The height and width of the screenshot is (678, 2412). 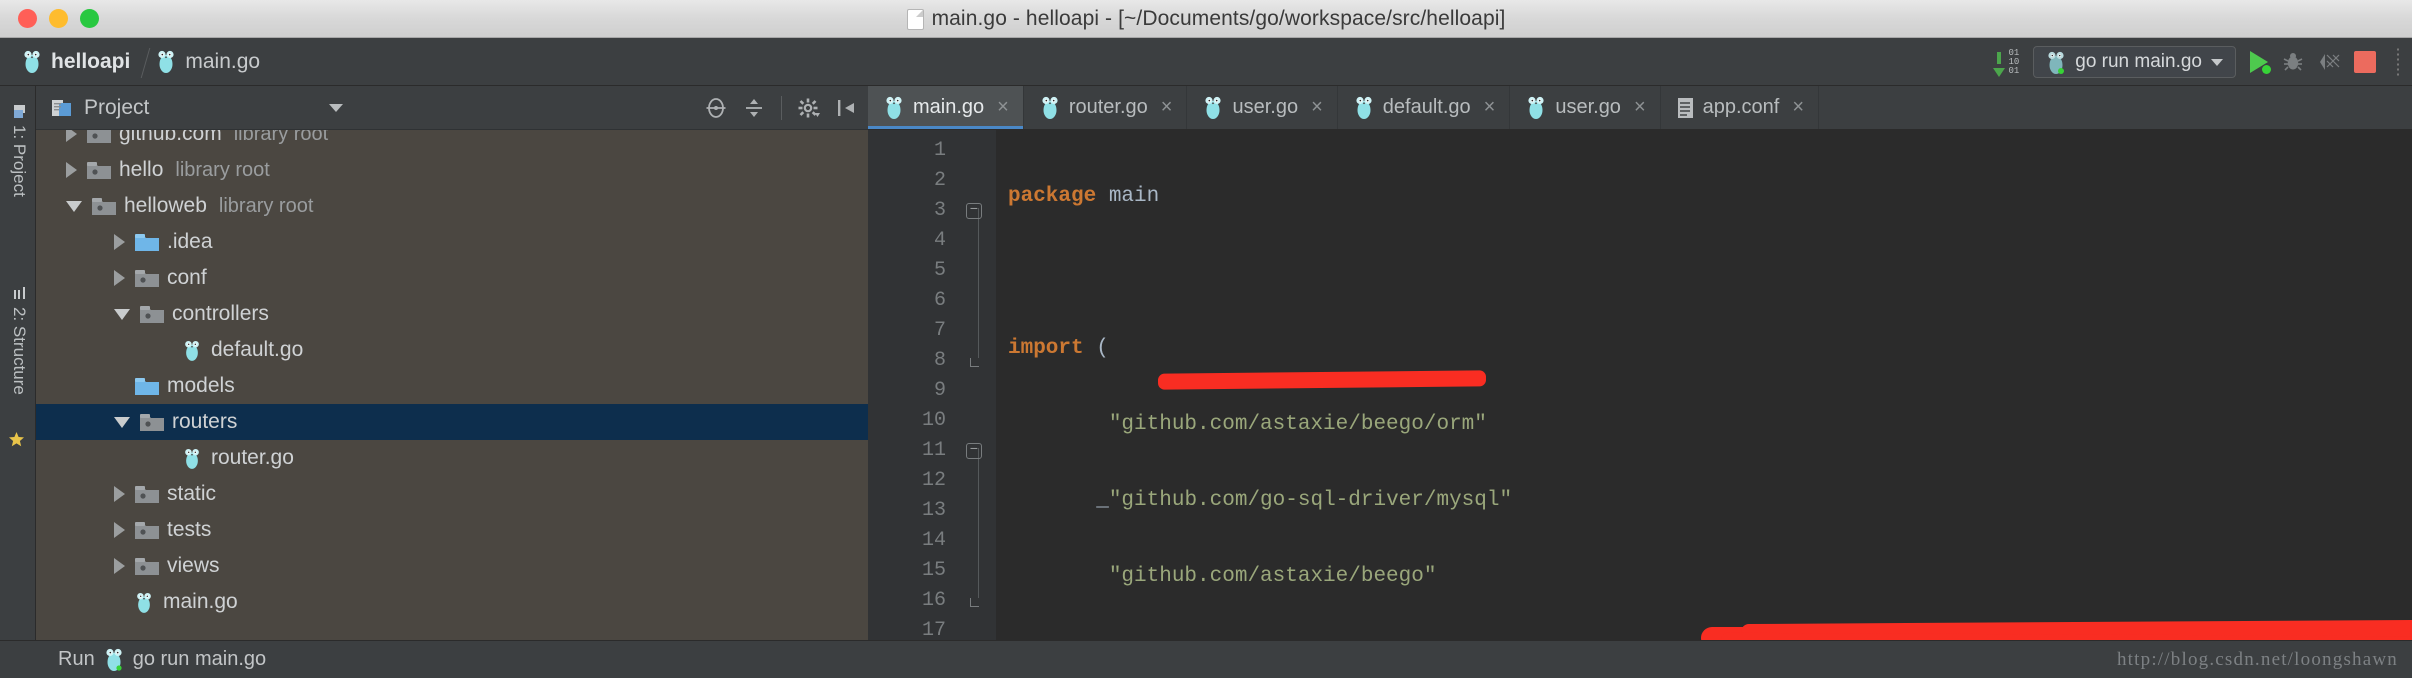 What do you see at coordinates (58, 18) in the screenshot?
I see `minimize-window-button` at bounding box center [58, 18].